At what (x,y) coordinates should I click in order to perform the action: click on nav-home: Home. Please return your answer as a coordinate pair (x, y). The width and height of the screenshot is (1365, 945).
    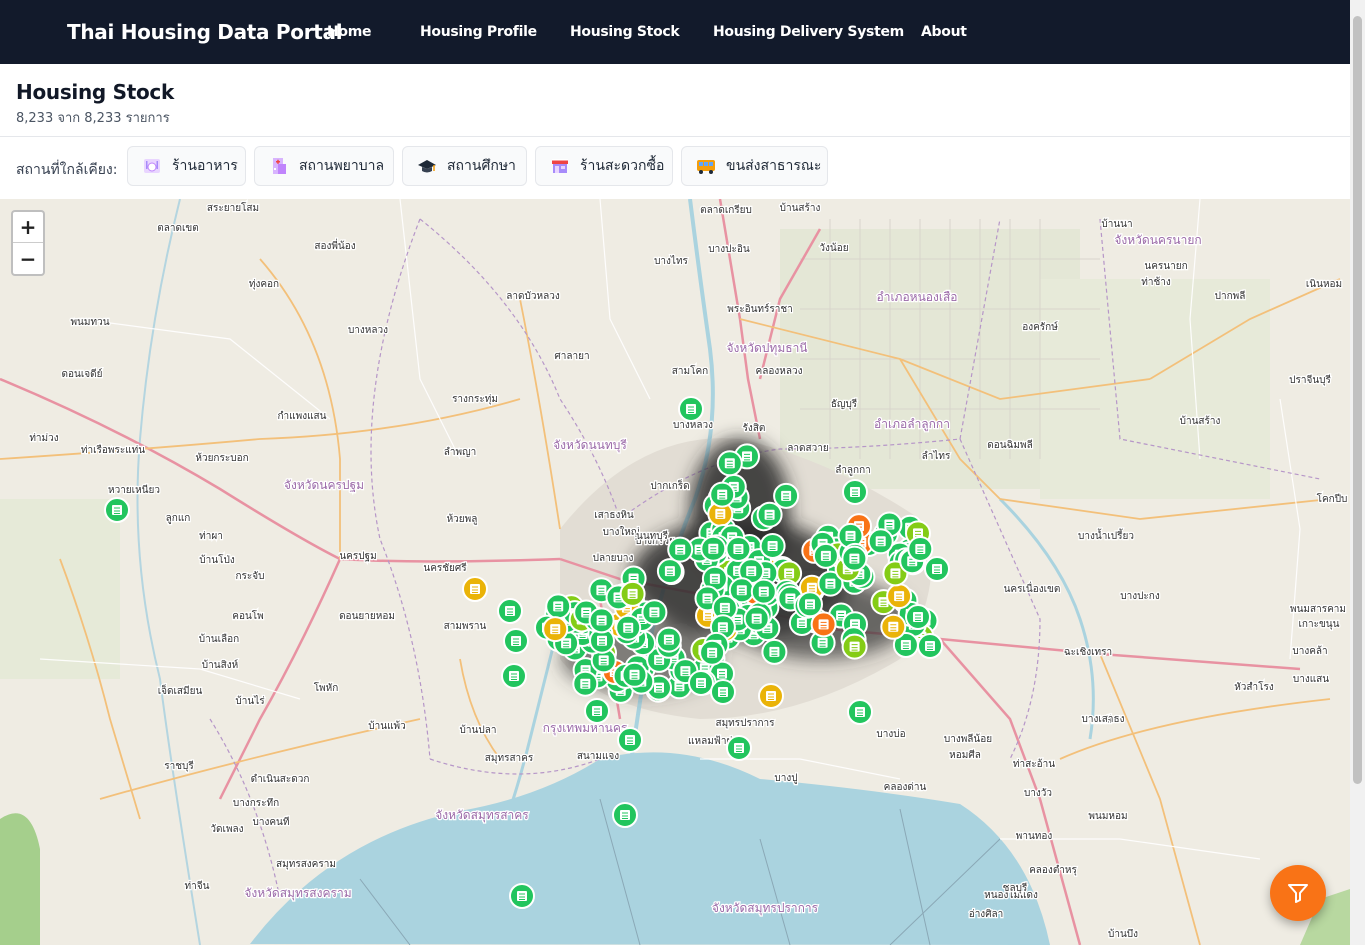
    Looking at the image, I should click on (349, 32).